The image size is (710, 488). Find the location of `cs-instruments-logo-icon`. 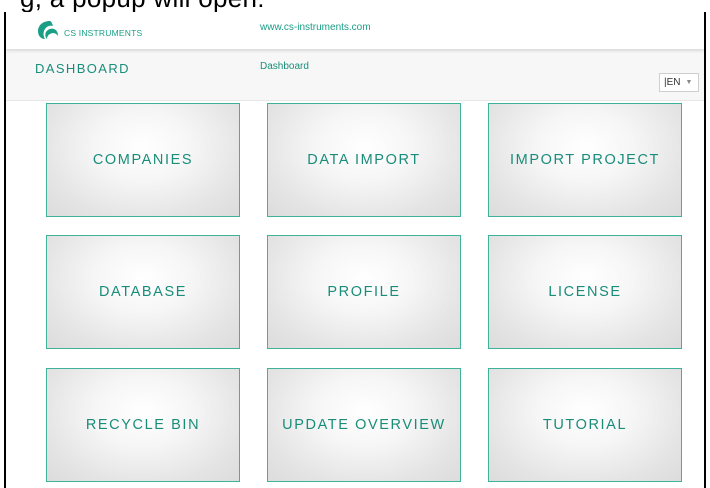

cs-instruments-logo-icon is located at coordinates (48, 30).